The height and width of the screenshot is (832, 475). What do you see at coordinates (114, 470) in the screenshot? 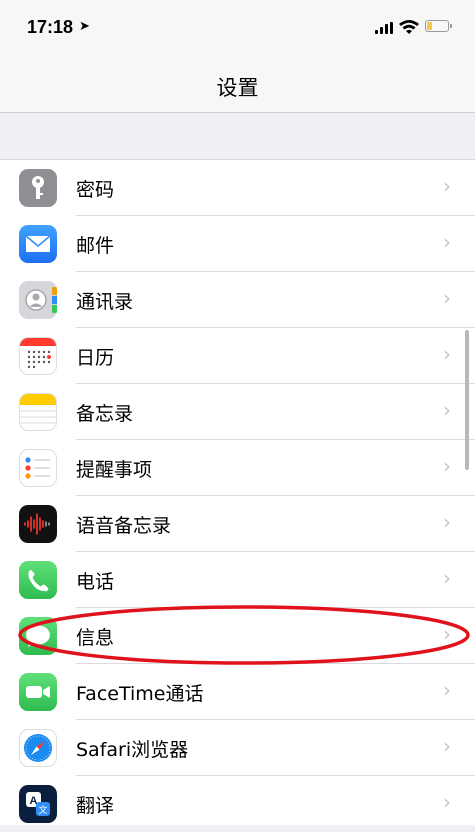
I see `settings-item-label: 提醒事项` at bounding box center [114, 470].